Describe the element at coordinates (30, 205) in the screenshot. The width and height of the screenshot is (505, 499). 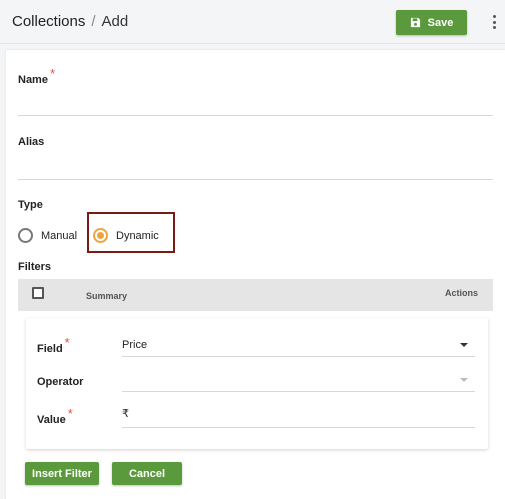
I see `type-label: Type` at that location.